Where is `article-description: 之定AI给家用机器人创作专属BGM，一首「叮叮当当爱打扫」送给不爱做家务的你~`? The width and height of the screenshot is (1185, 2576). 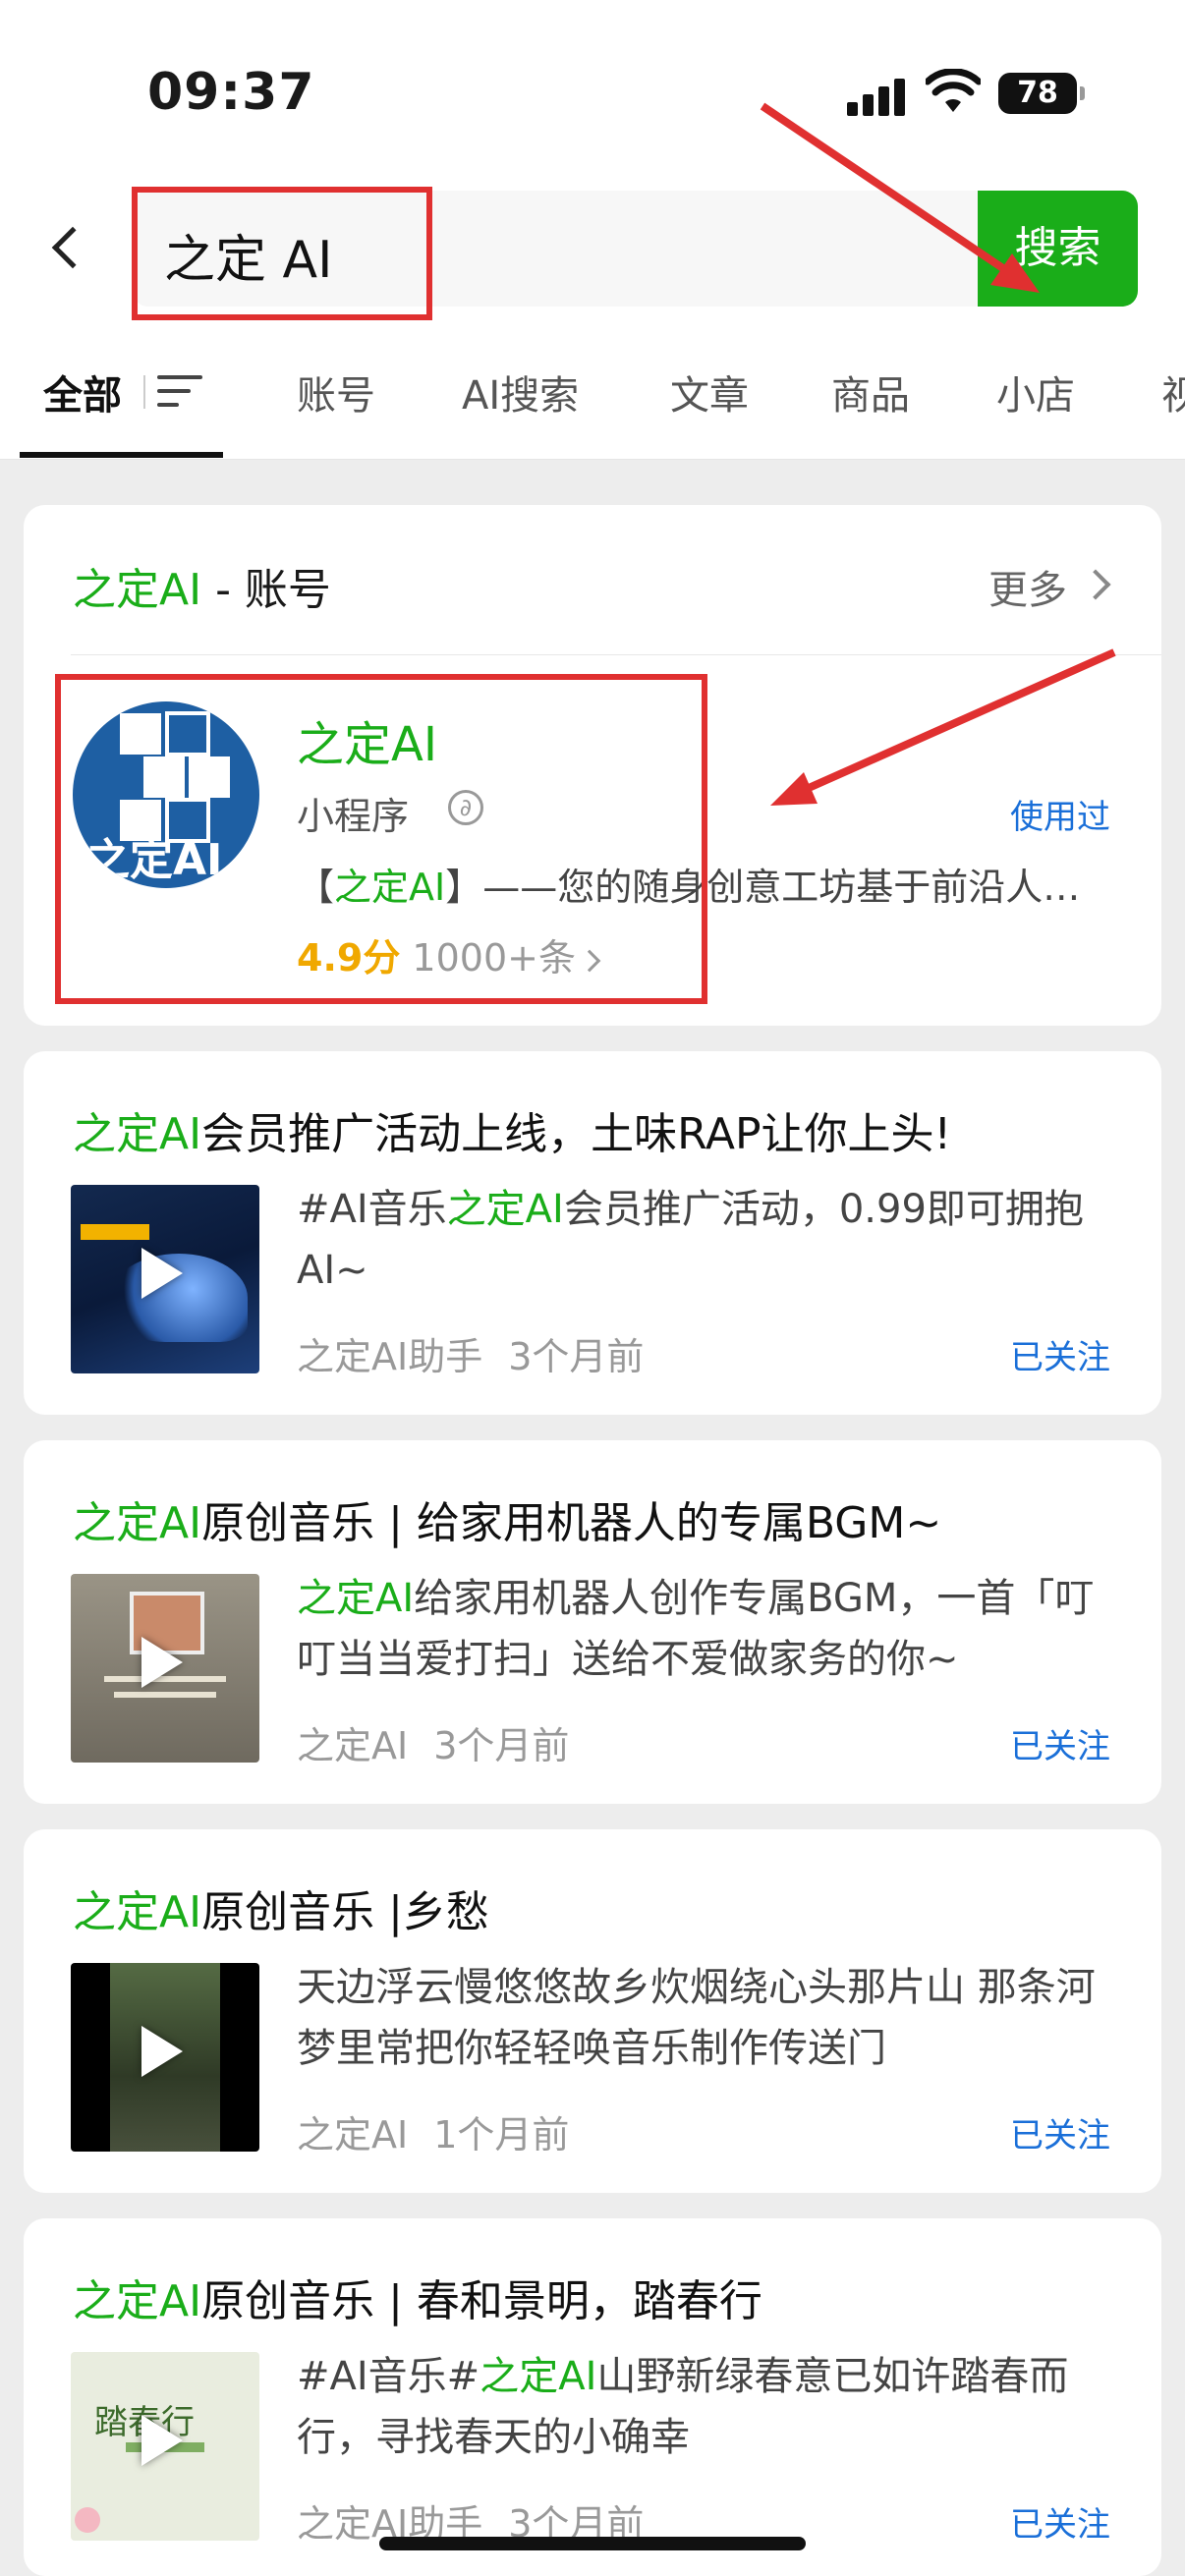 article-description: 之定AI给家用机器人创作专属BGM，一首「叮叮当当爱打扫」送给不爱做家务的你~ is located at coordinates (696, 1629).